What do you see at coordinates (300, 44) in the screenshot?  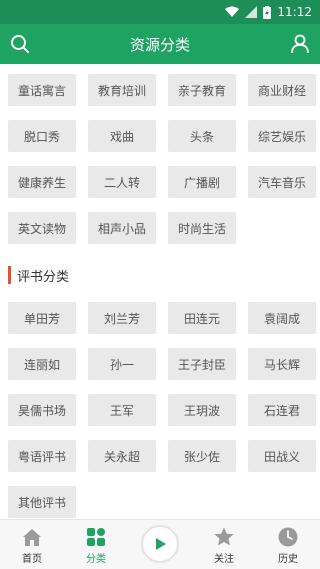 I see `user-icon` at bounding box center [300, 44].